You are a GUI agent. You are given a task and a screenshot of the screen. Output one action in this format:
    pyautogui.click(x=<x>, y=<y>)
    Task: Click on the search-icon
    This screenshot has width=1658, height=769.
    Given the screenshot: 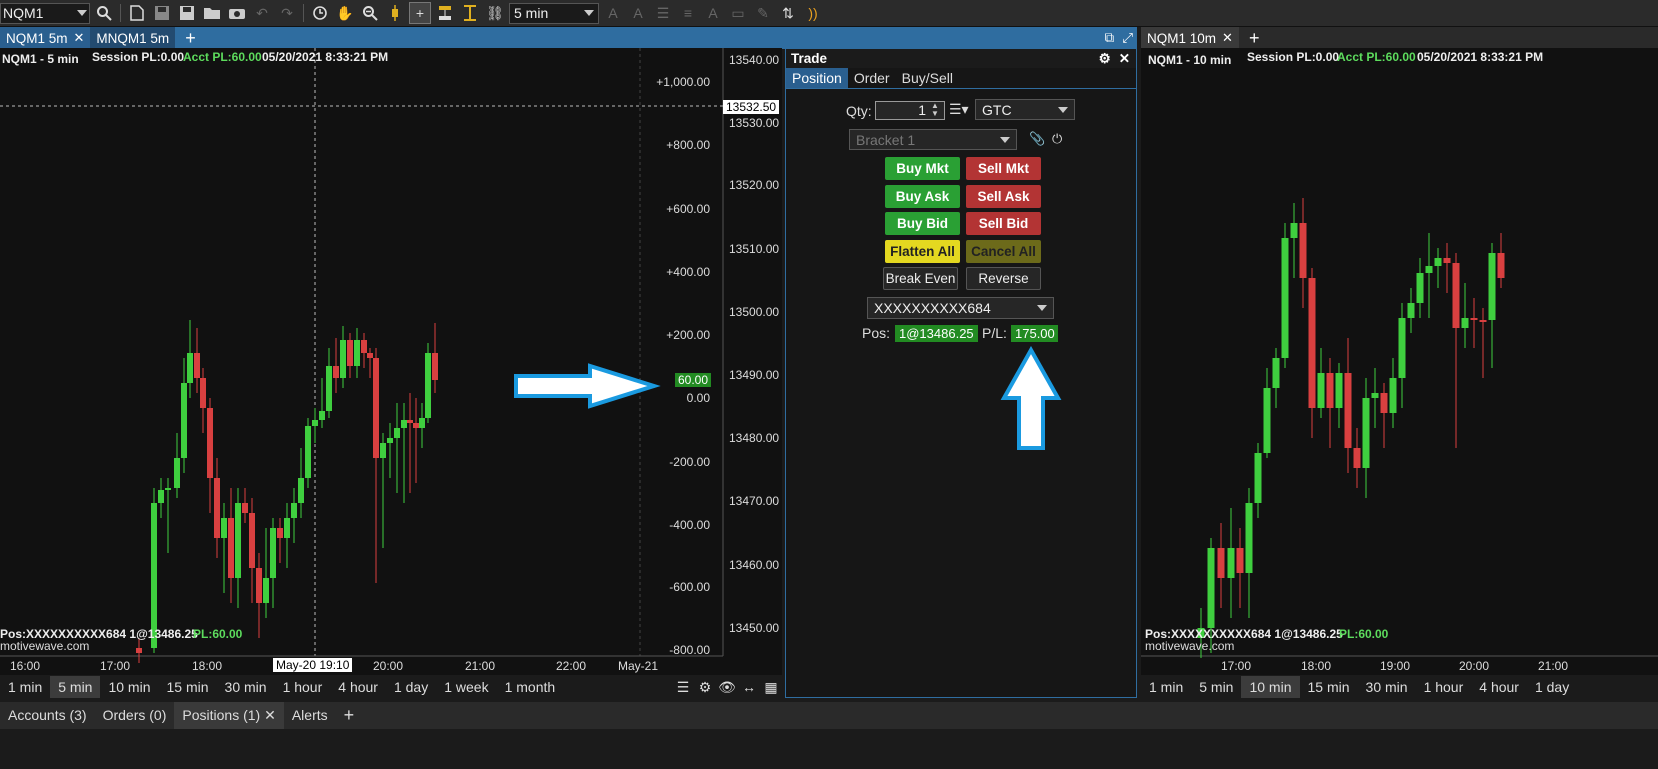 What is the action you would take?
    pyautogui.click(x=104, y=13)
    